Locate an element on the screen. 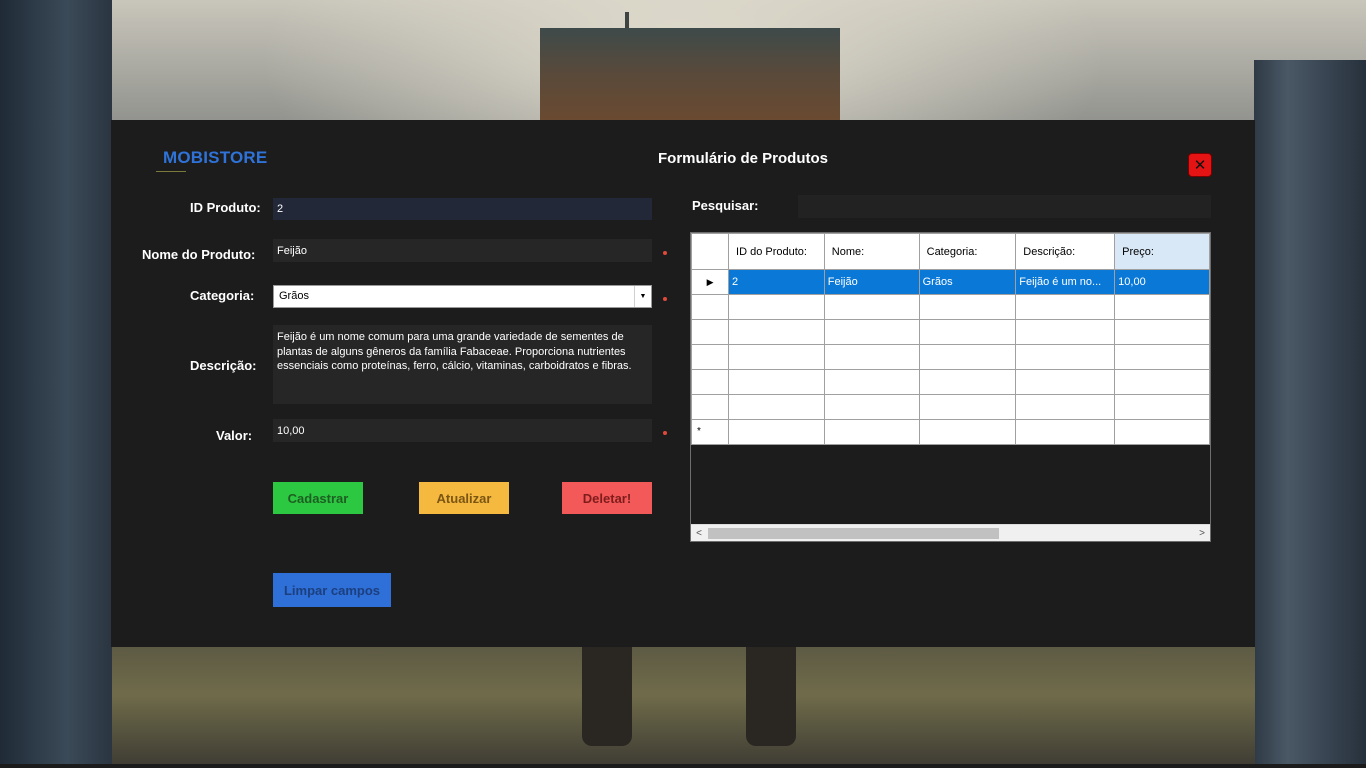 The width and height of the screenshot is (1366, 768). chevron-down-icon: ▼ is located at coordinates (642, 296).